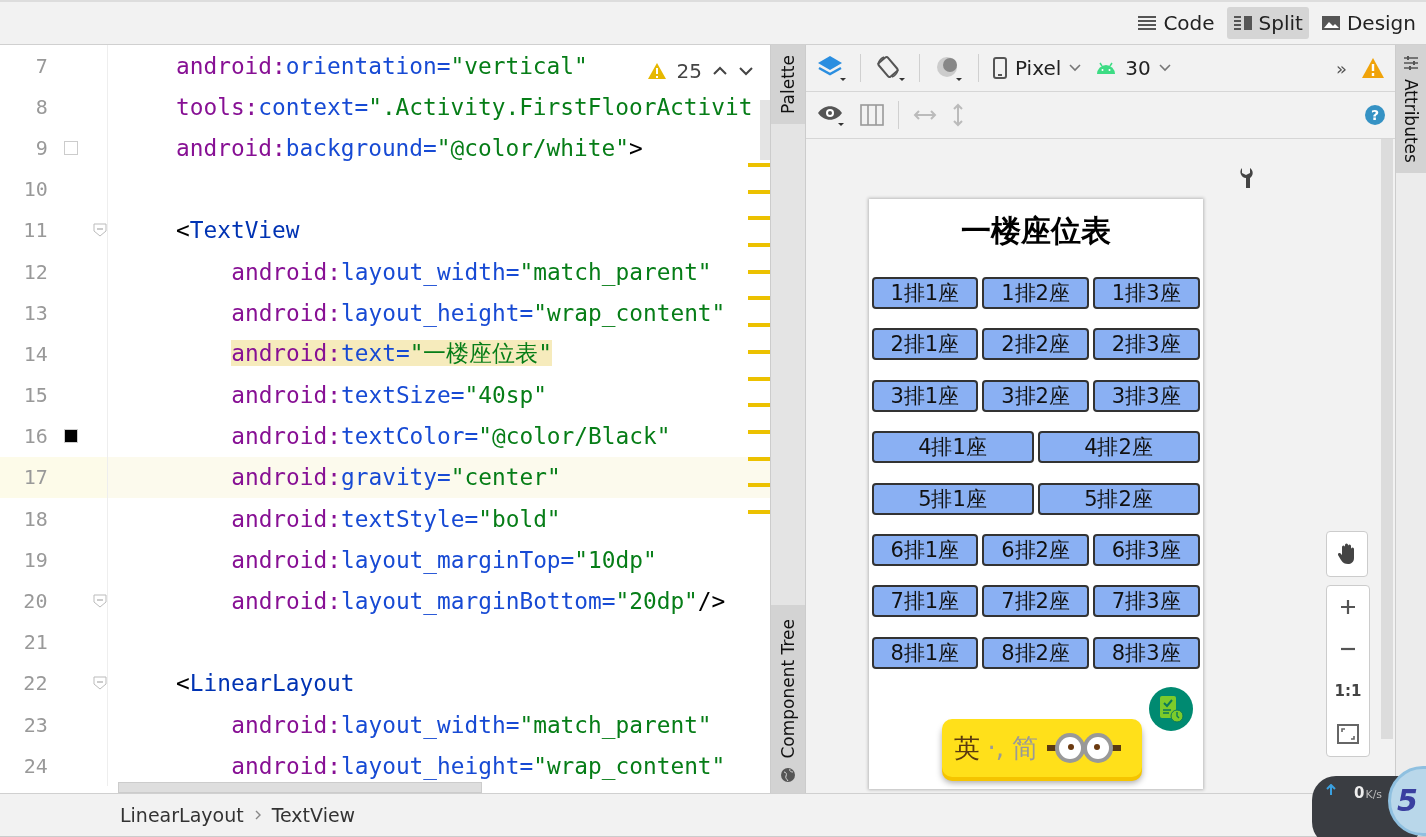 The width and height of the screenshot is (1426, 837). What do you see at coordinates (952, 447) in the screenshot?
I see `seat-button: 4排1座` at bounding box center [952, 447].